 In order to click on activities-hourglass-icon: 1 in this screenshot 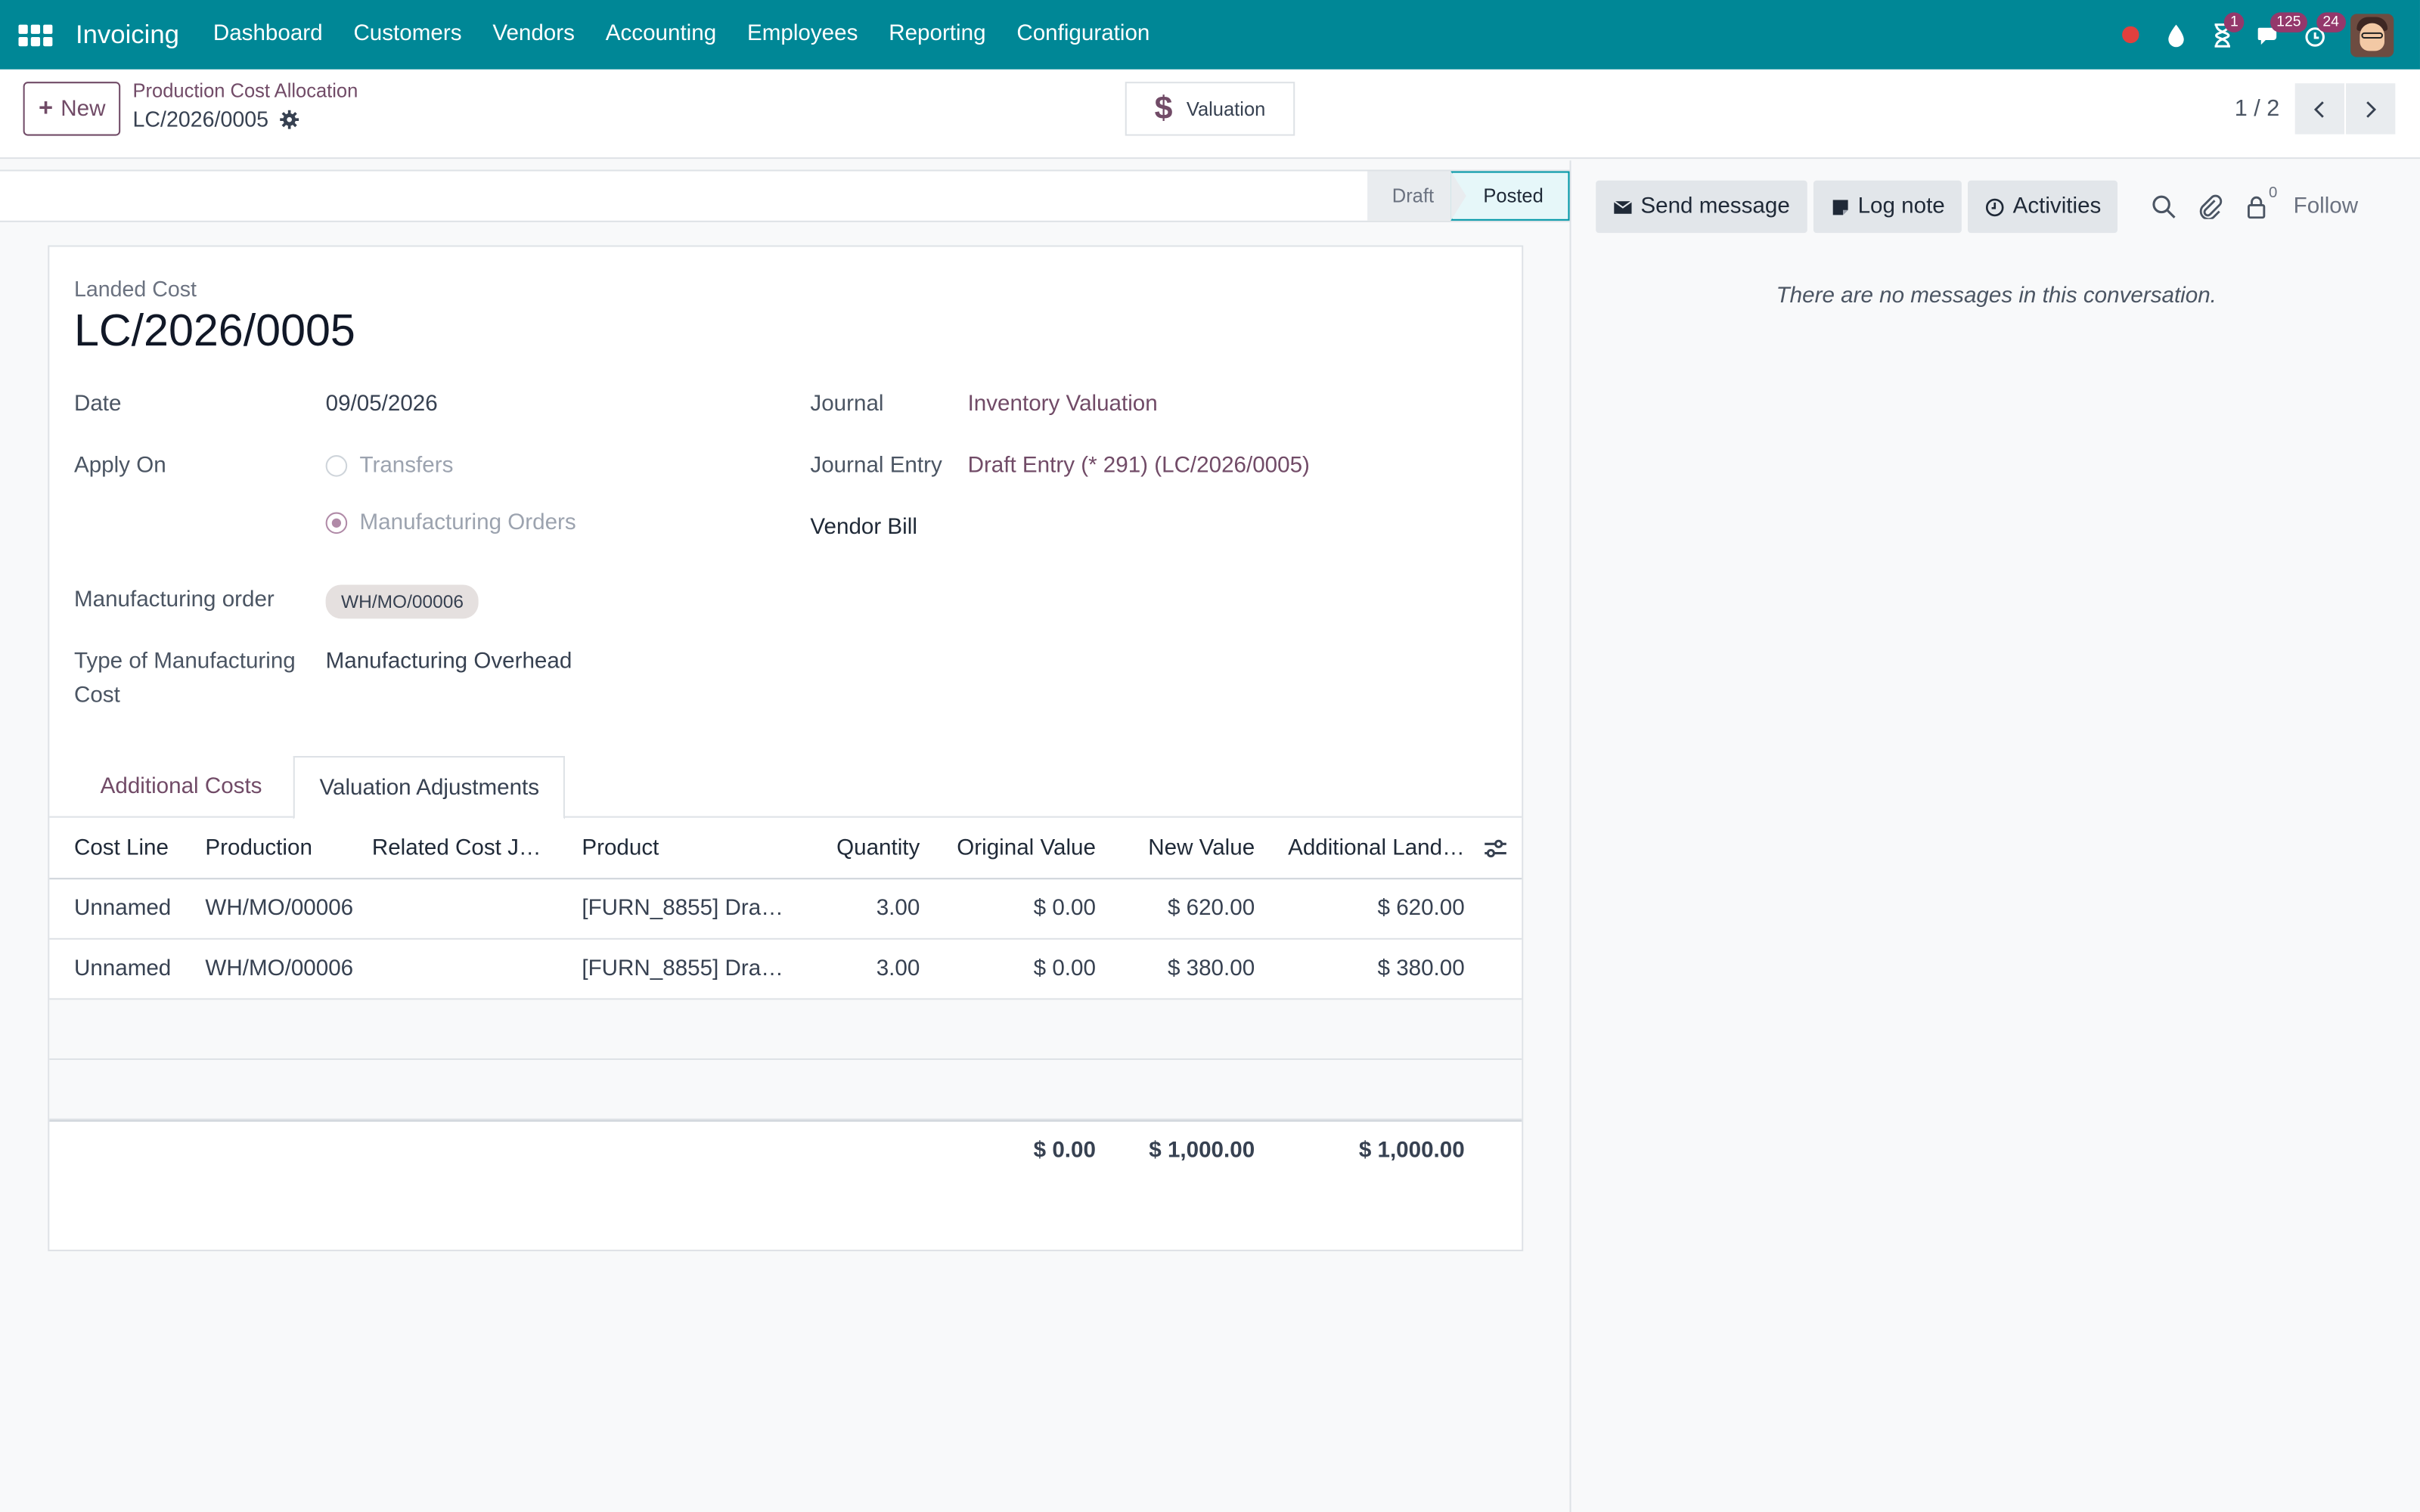, I will do `click(2222, 35)`.